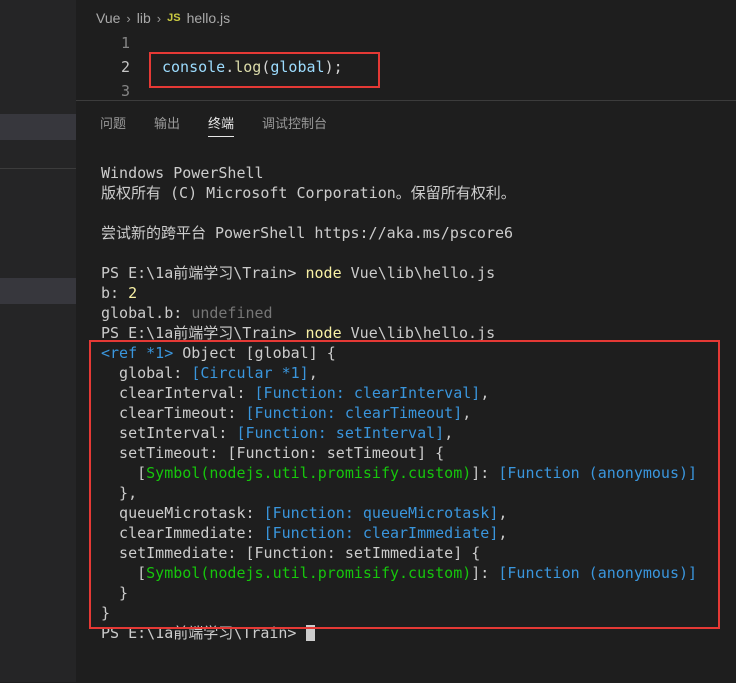 The width and height of the screenshot is (736, 683). I want to click on line-number: 1, so click(125, 43).